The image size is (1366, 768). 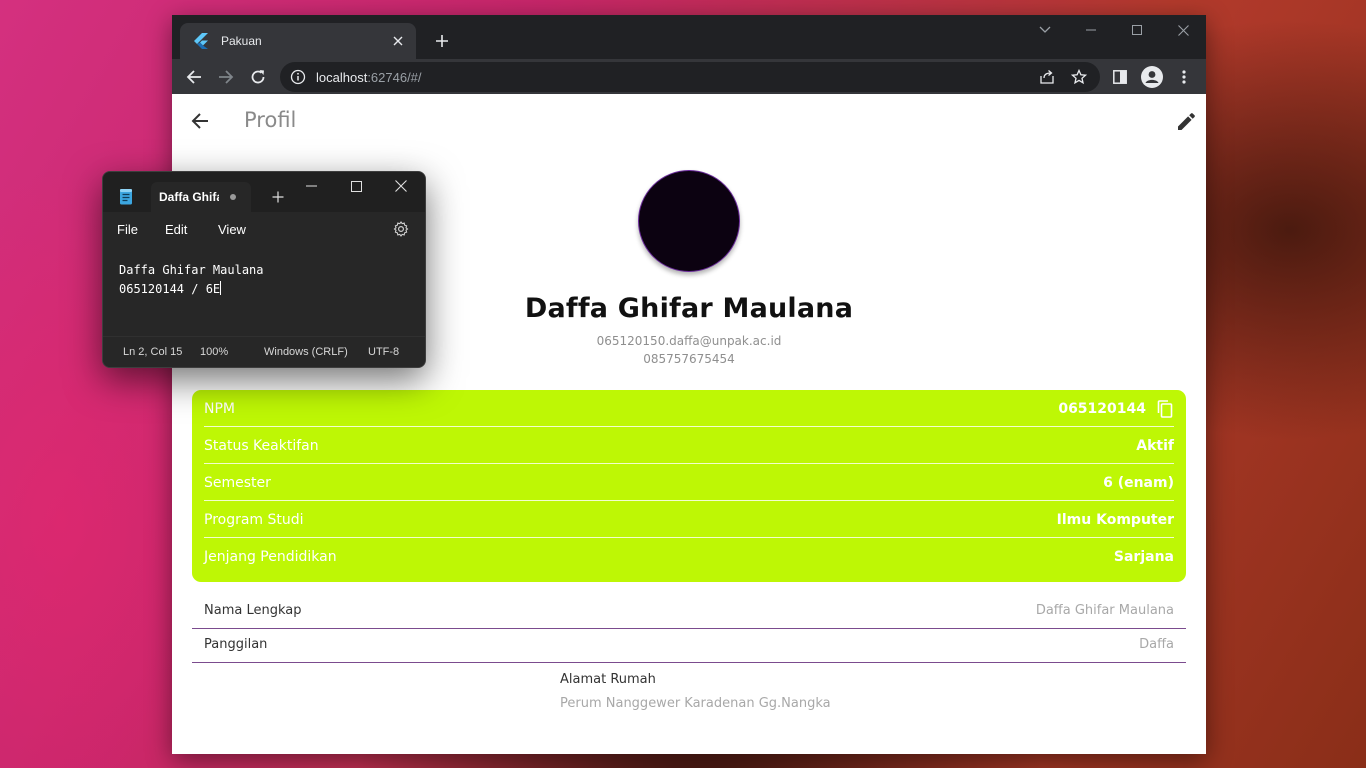 I want to click on detail-row-full-name: Nama Lengkap Daffa Ghifar Maulana, so click(x=689, y=611).